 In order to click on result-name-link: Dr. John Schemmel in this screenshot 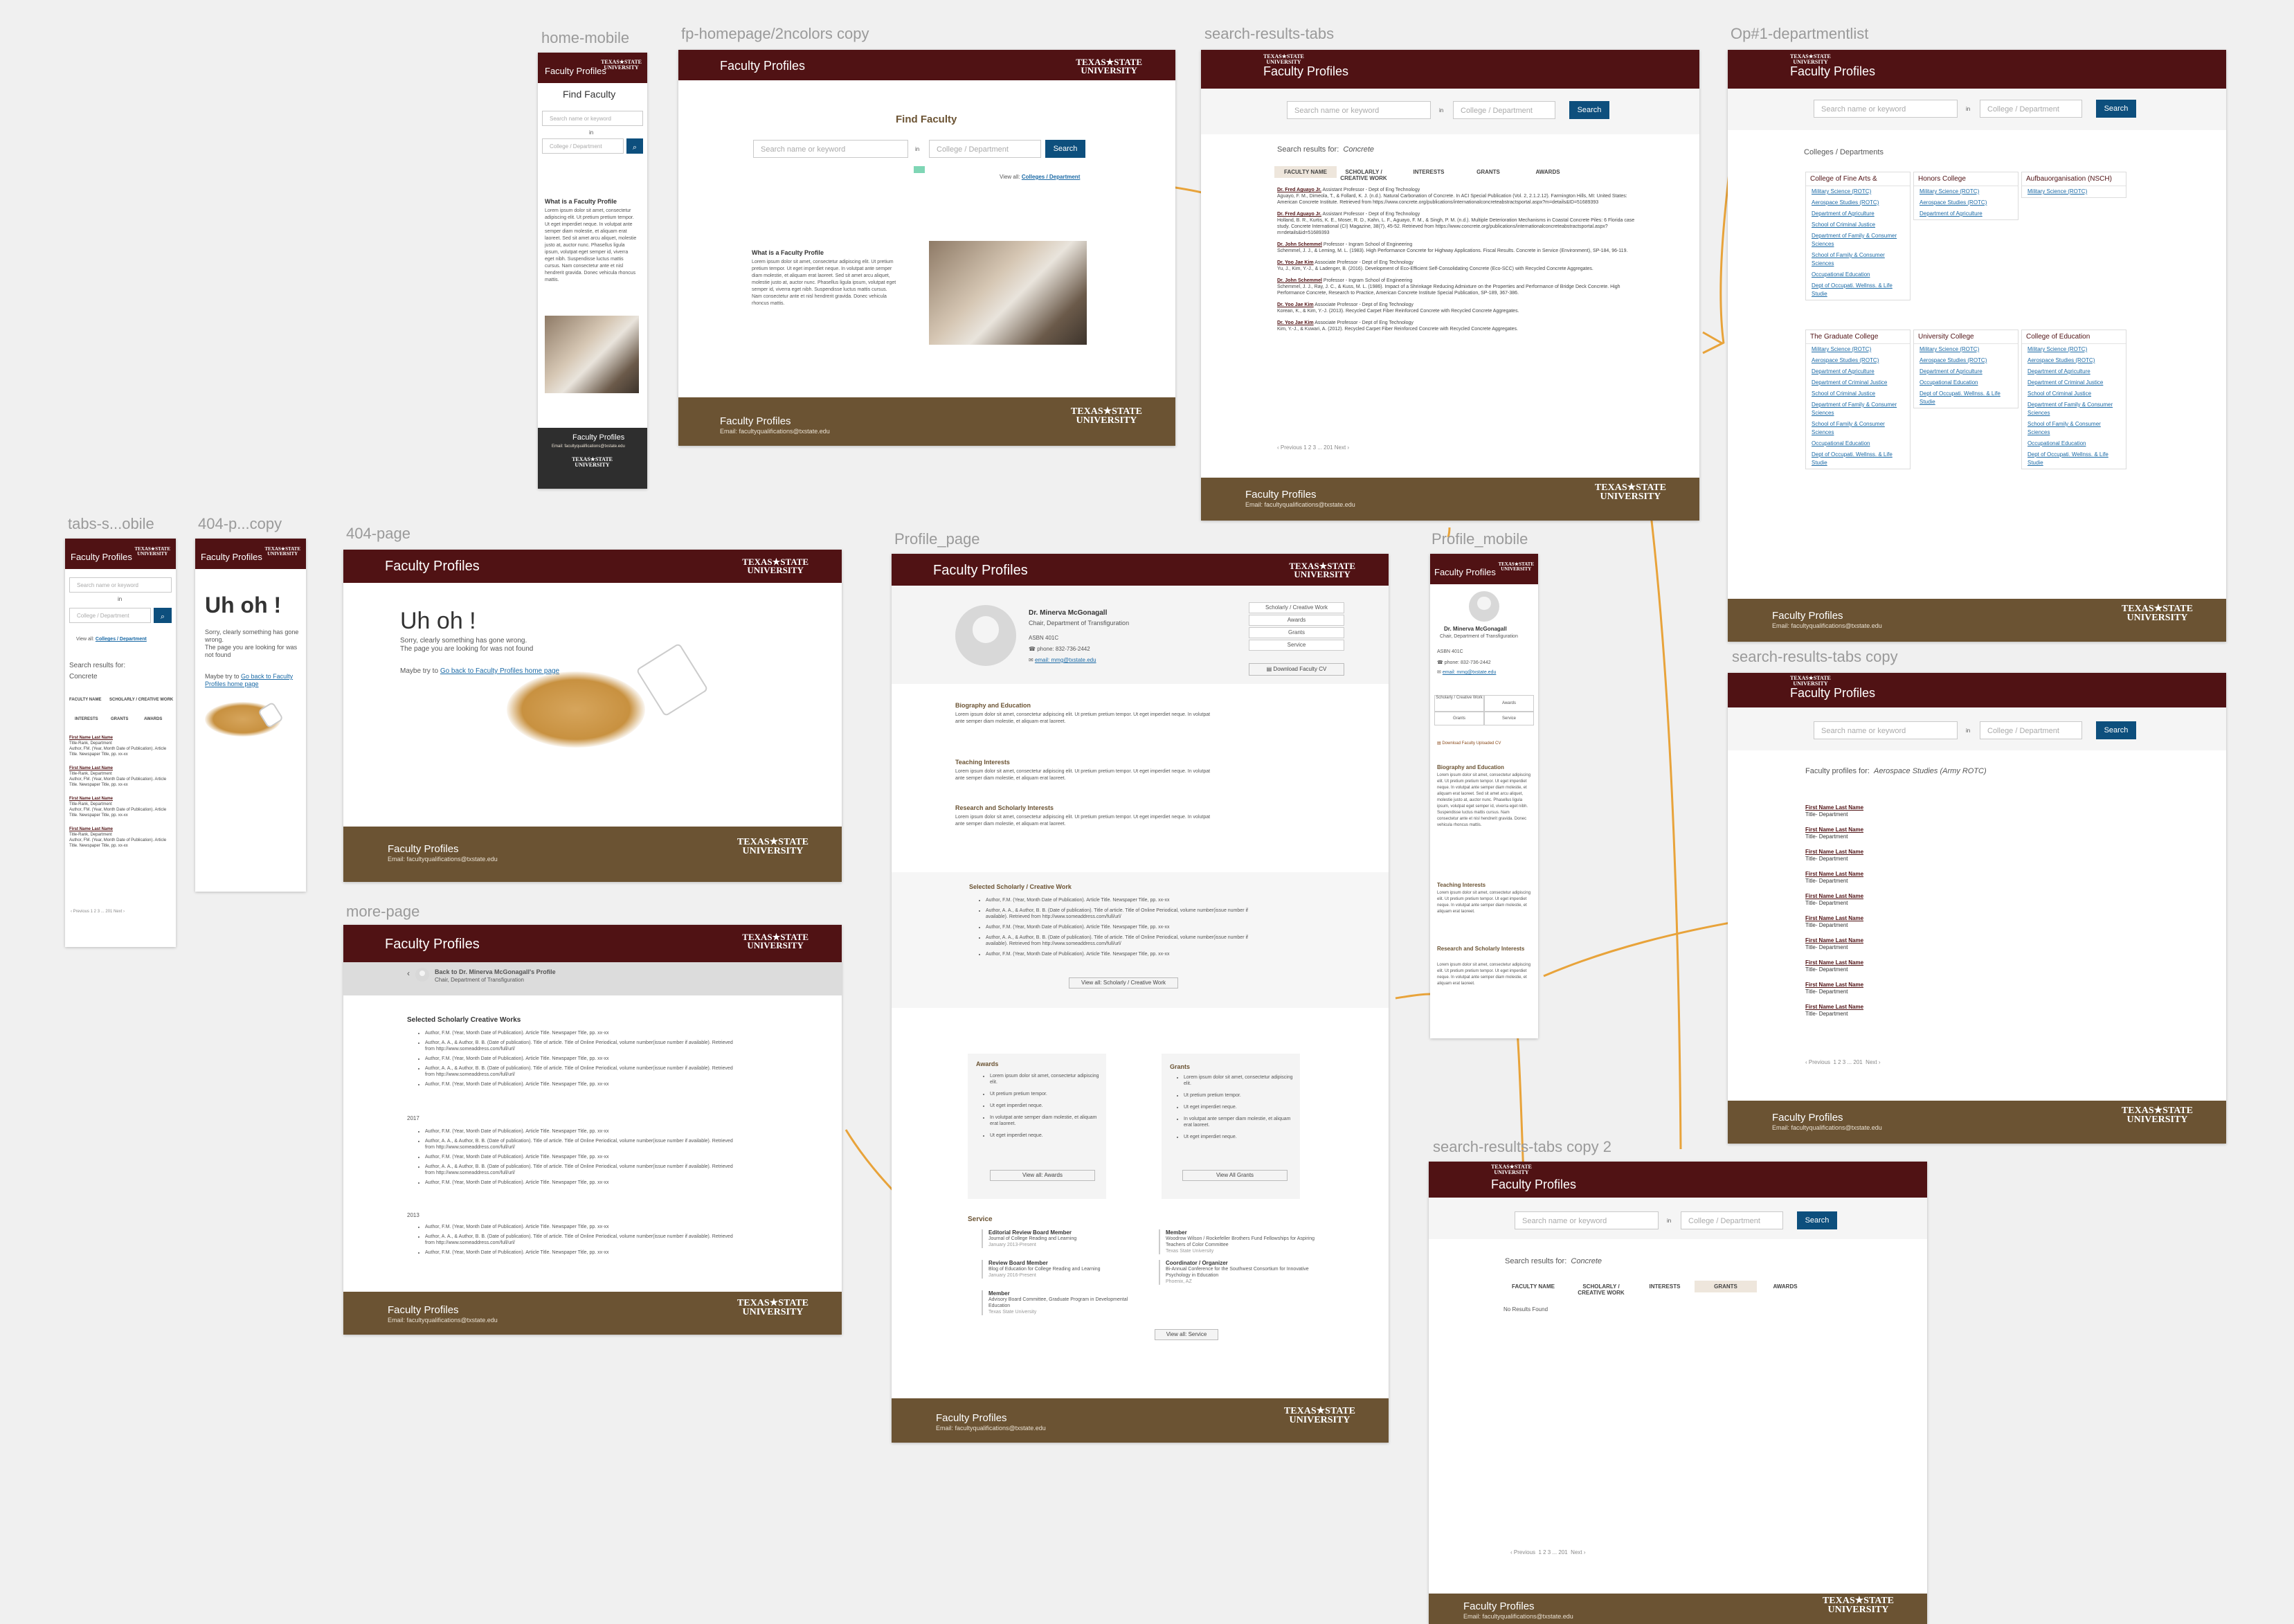, I will do `click(1299, 244)`.